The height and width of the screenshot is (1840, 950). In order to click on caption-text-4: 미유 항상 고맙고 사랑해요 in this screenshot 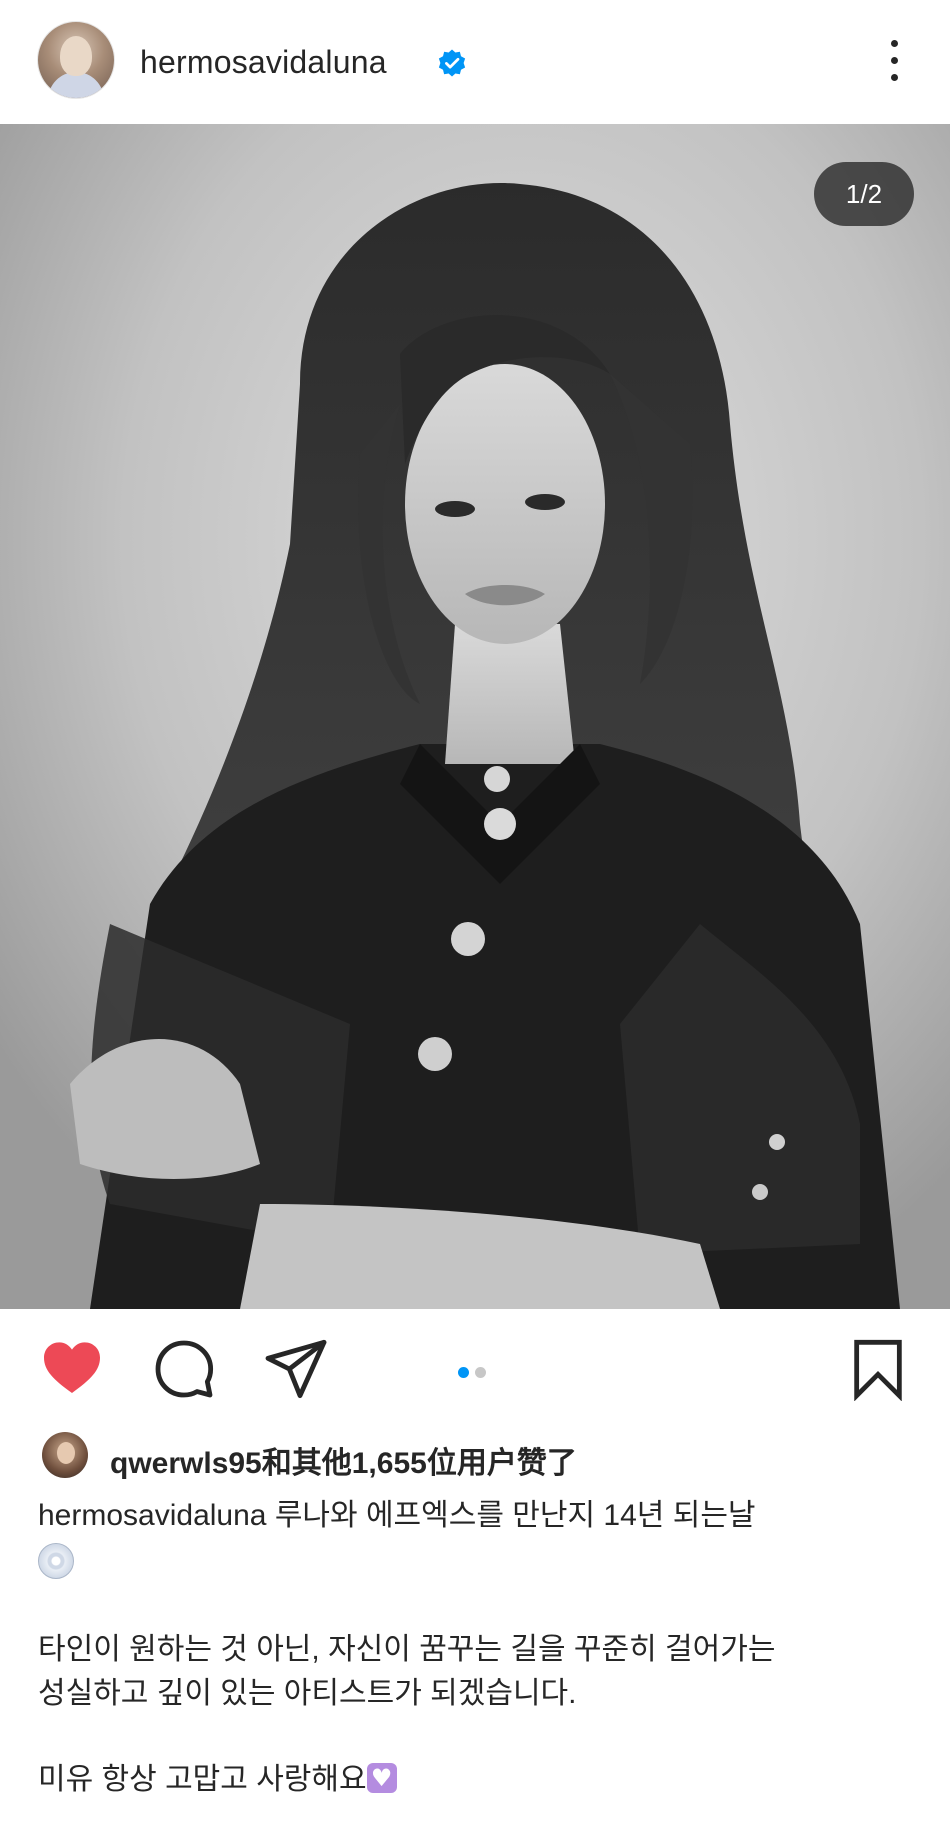, I will do `click(202, 1779)`.